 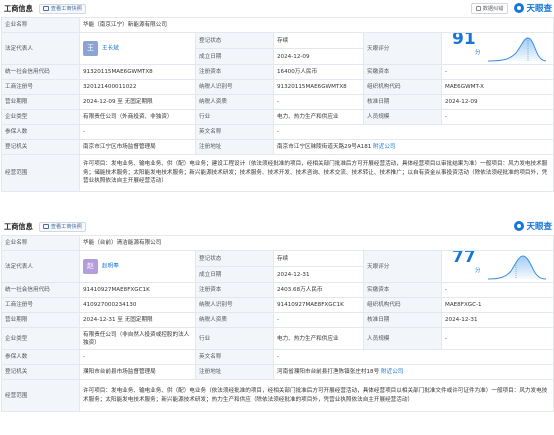 I want to click on info-value: 有限责任公司（外商投资、非独资）, so click(x=137, y=117).